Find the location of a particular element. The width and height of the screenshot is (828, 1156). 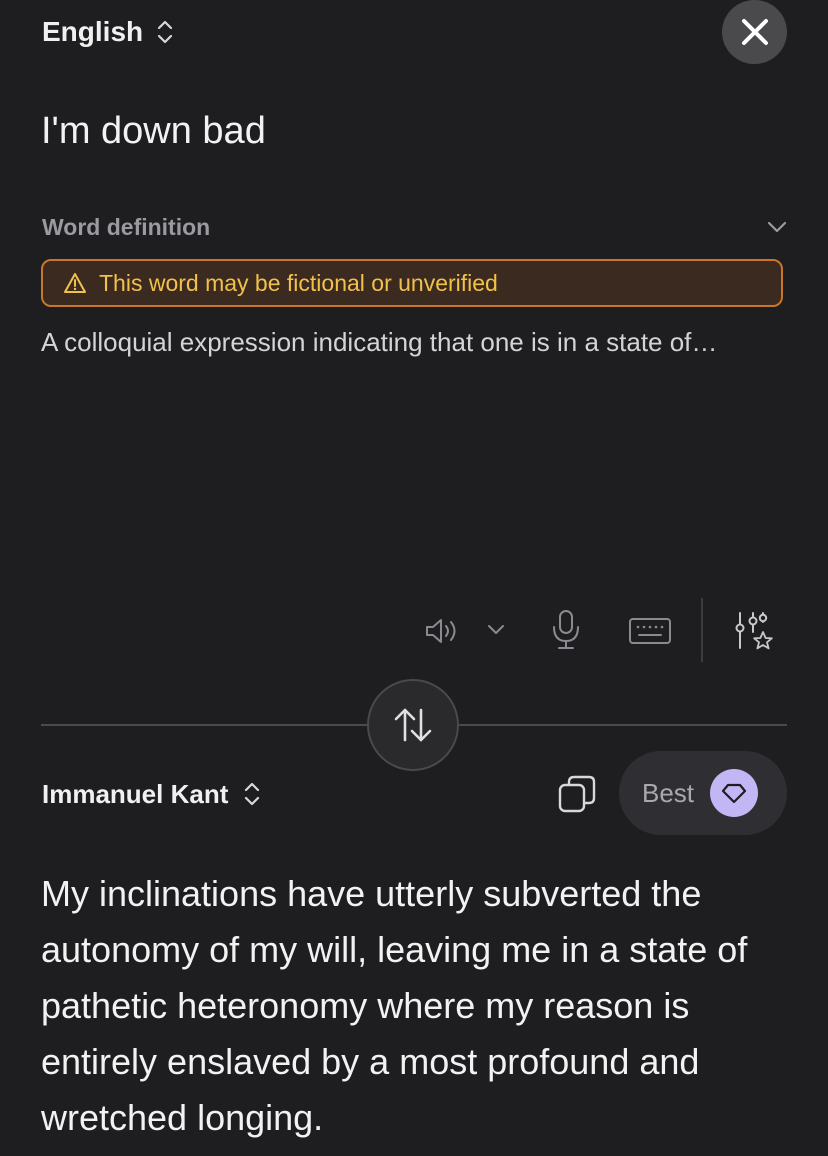

copy-button is located at coordinates (577, 794).